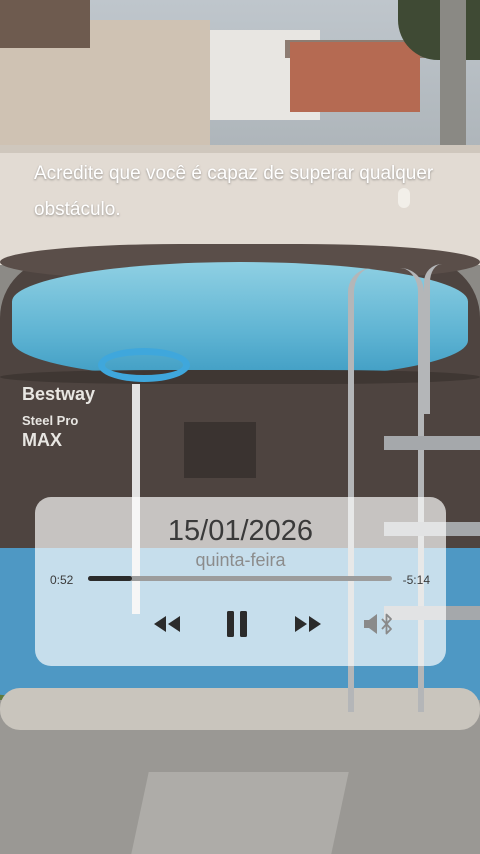 This screenshot has width=480, height=854. Describe the element at coordinates (240, 578) in the screenshot. I see `progress-bar` at that location.